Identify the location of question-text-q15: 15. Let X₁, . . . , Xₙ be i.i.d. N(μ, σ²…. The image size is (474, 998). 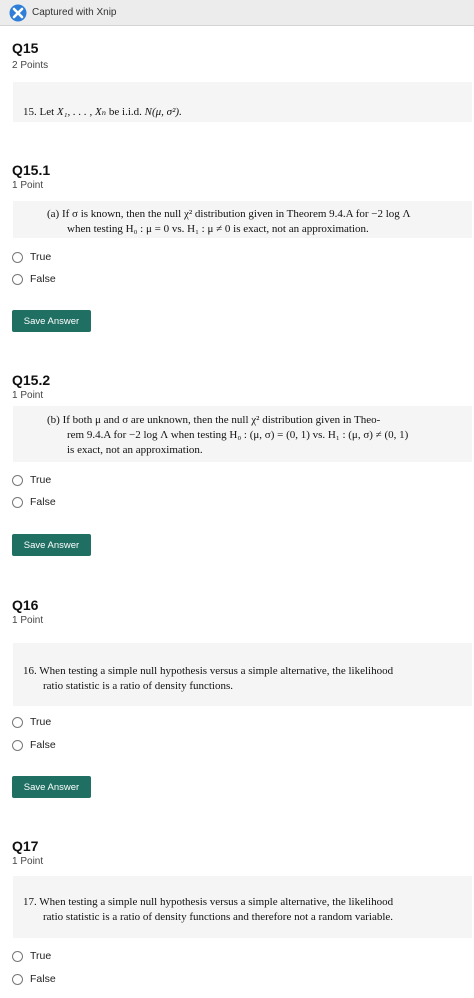
(102, 112).